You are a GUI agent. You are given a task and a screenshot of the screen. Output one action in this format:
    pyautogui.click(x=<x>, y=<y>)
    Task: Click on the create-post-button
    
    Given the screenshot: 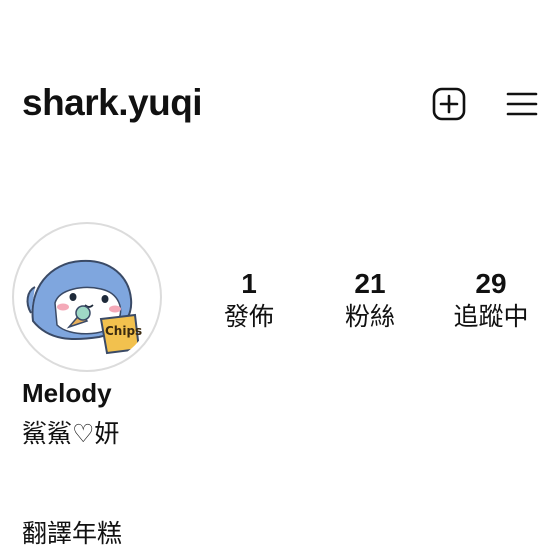 What is the action you would take?
    pyautogui.click(x=449, y=104)
    